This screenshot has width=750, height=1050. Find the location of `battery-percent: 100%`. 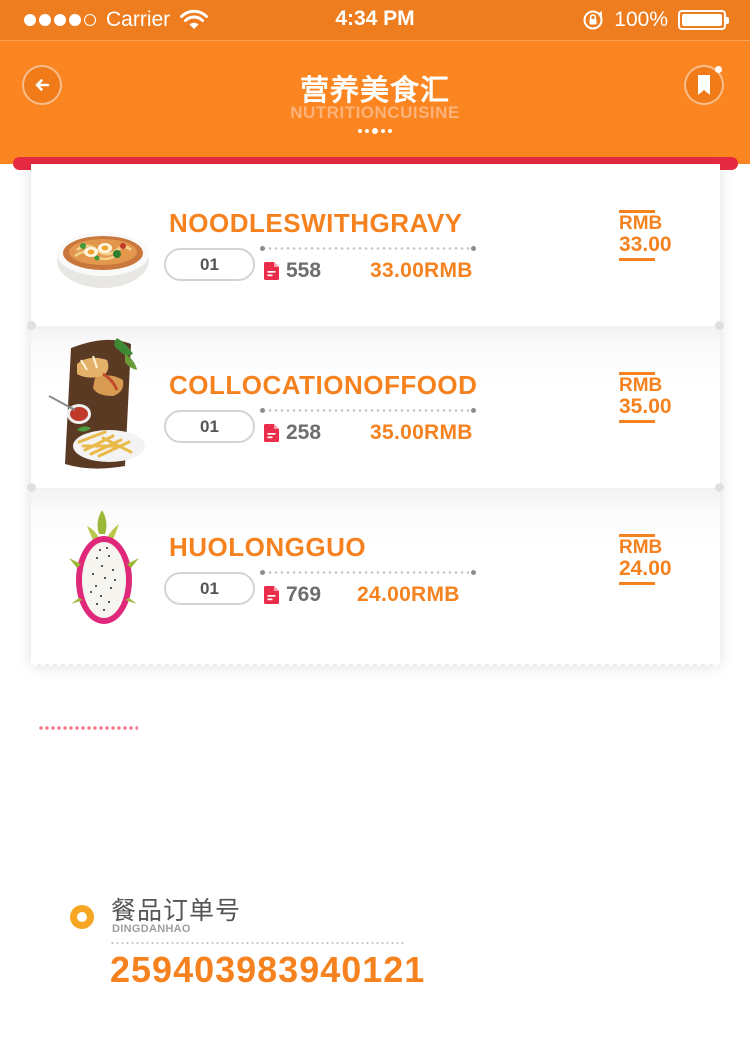

battery-percent: 100% is located at coordinates (641, 19).